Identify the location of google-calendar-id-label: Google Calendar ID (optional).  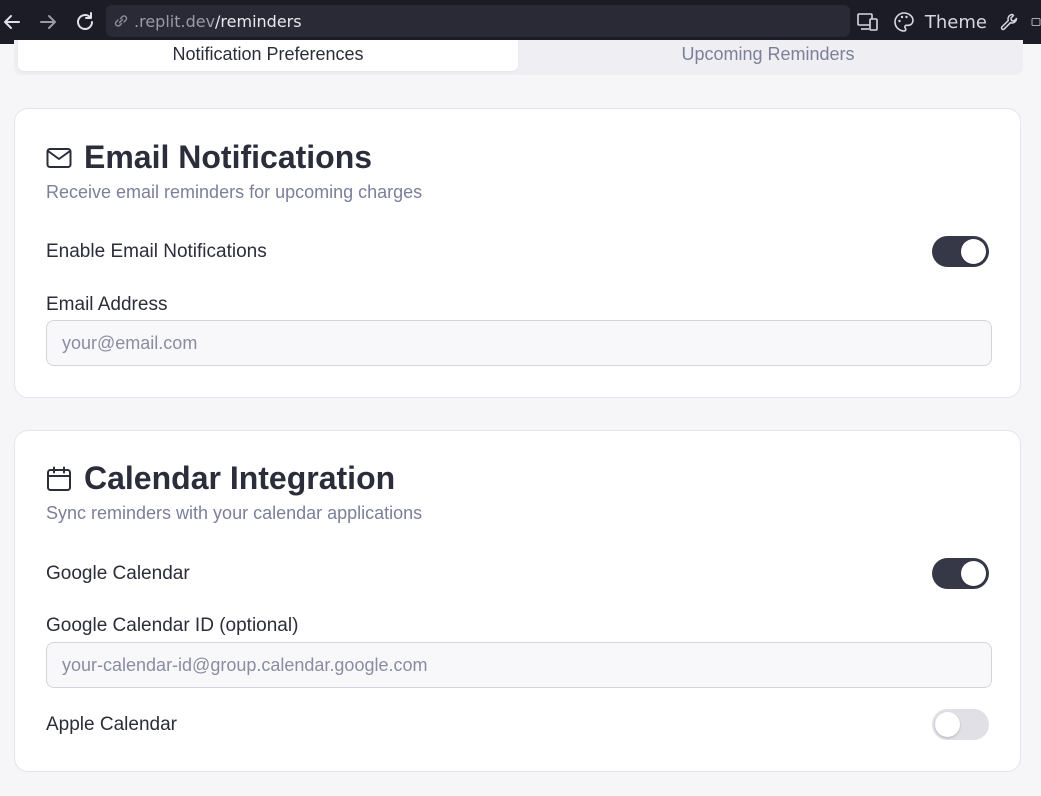
(172, 625).